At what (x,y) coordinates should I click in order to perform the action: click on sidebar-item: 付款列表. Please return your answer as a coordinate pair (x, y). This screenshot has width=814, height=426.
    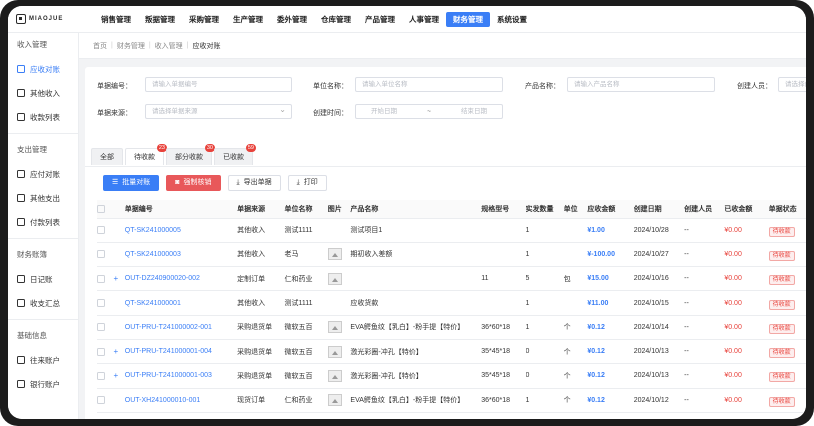
    Looking at the image, I should click on (43, 222).